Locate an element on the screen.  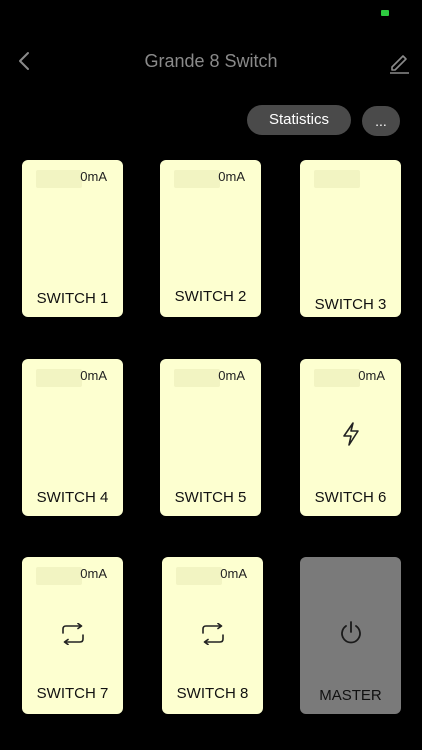
switch-2-label: SWITCH 2 is located at coordinates (210, 296).